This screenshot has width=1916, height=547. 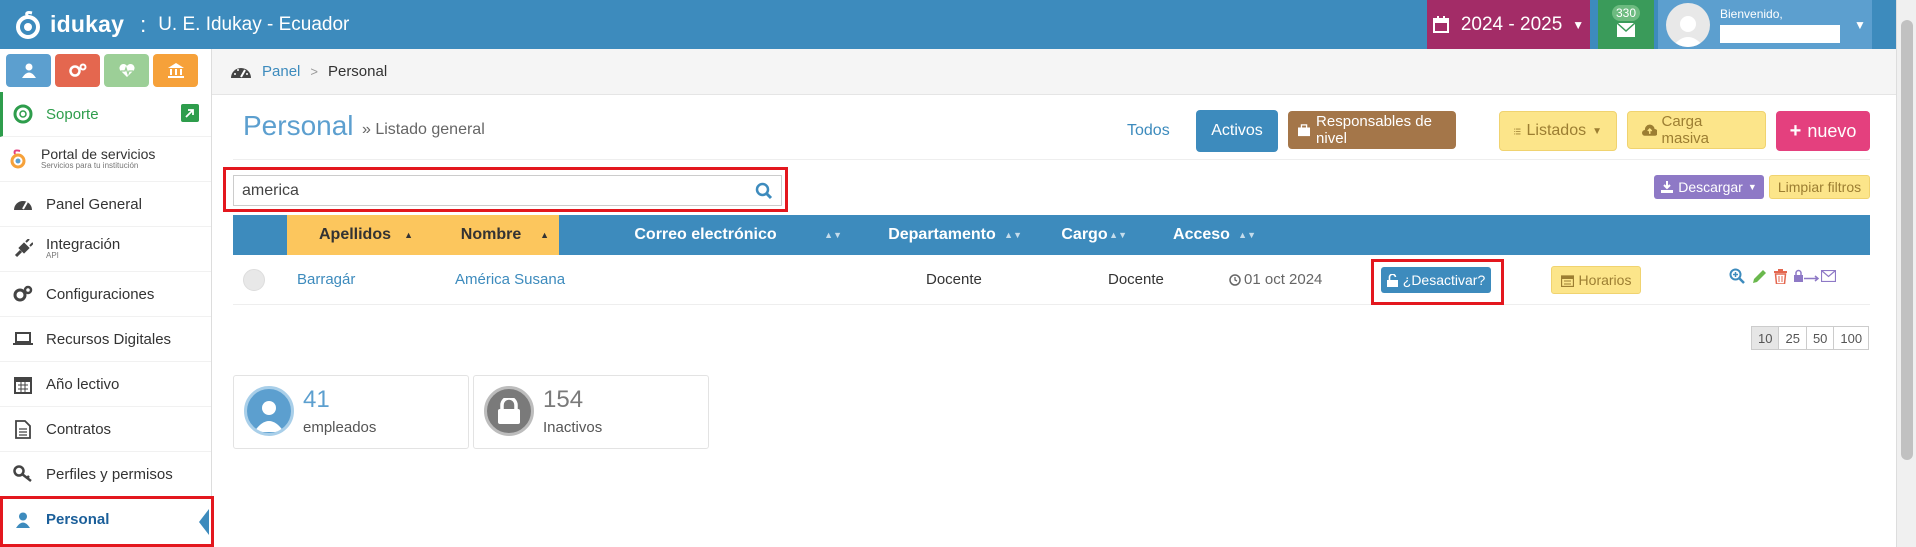 What do you see at coordinates (1696, 130) in the screenshot?
I see `carga-masiva-button: Carga masiva` at bounding box center [1696, 130].